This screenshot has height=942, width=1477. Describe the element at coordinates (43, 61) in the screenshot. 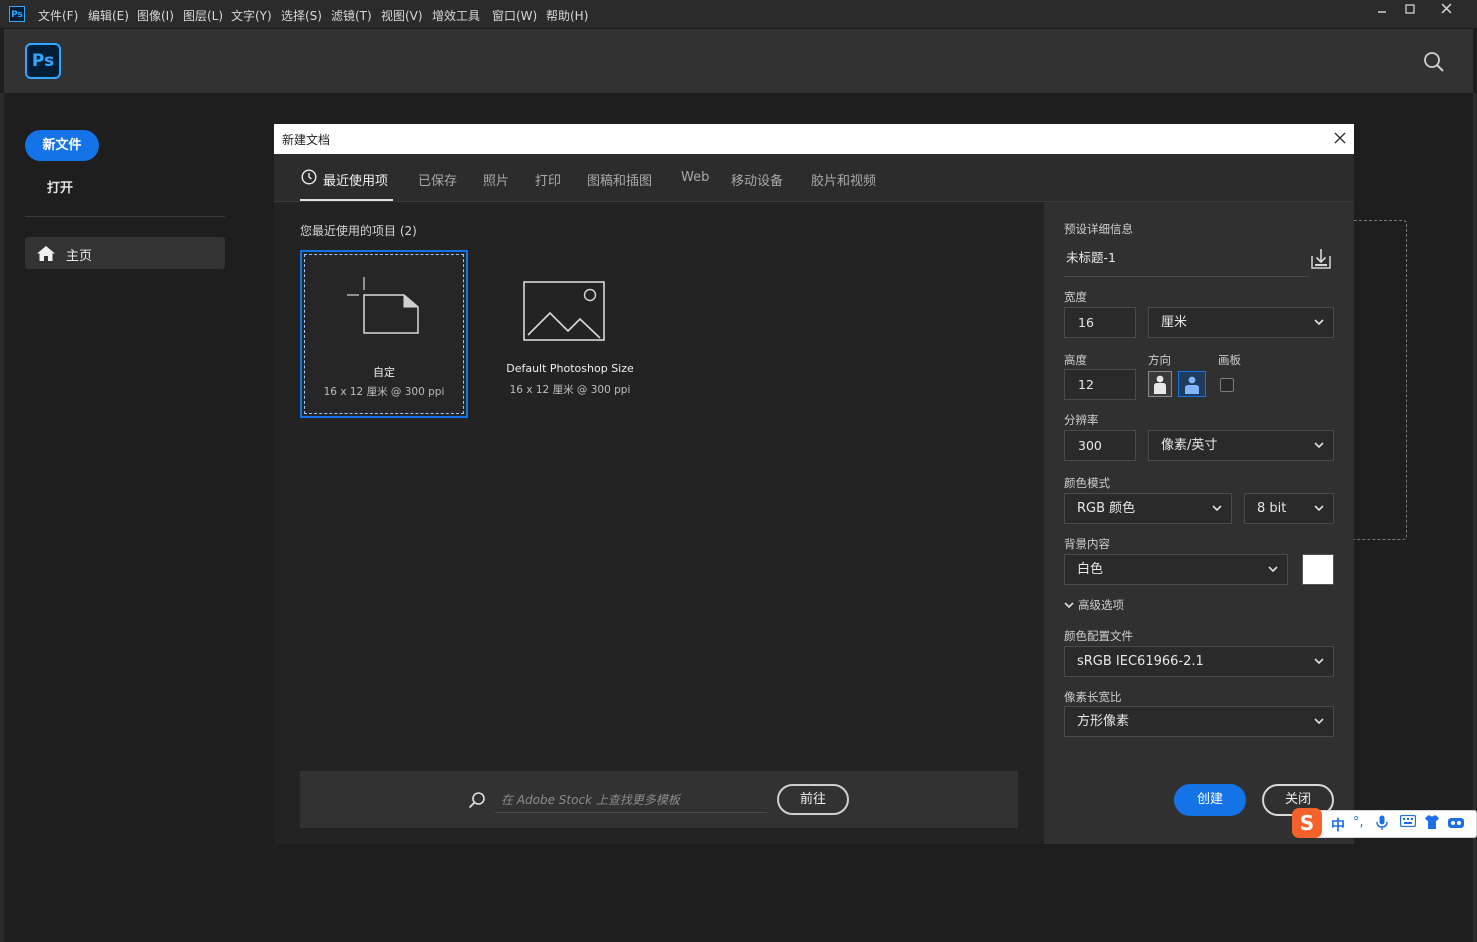

I see `ps-logo: Ps` at that location.